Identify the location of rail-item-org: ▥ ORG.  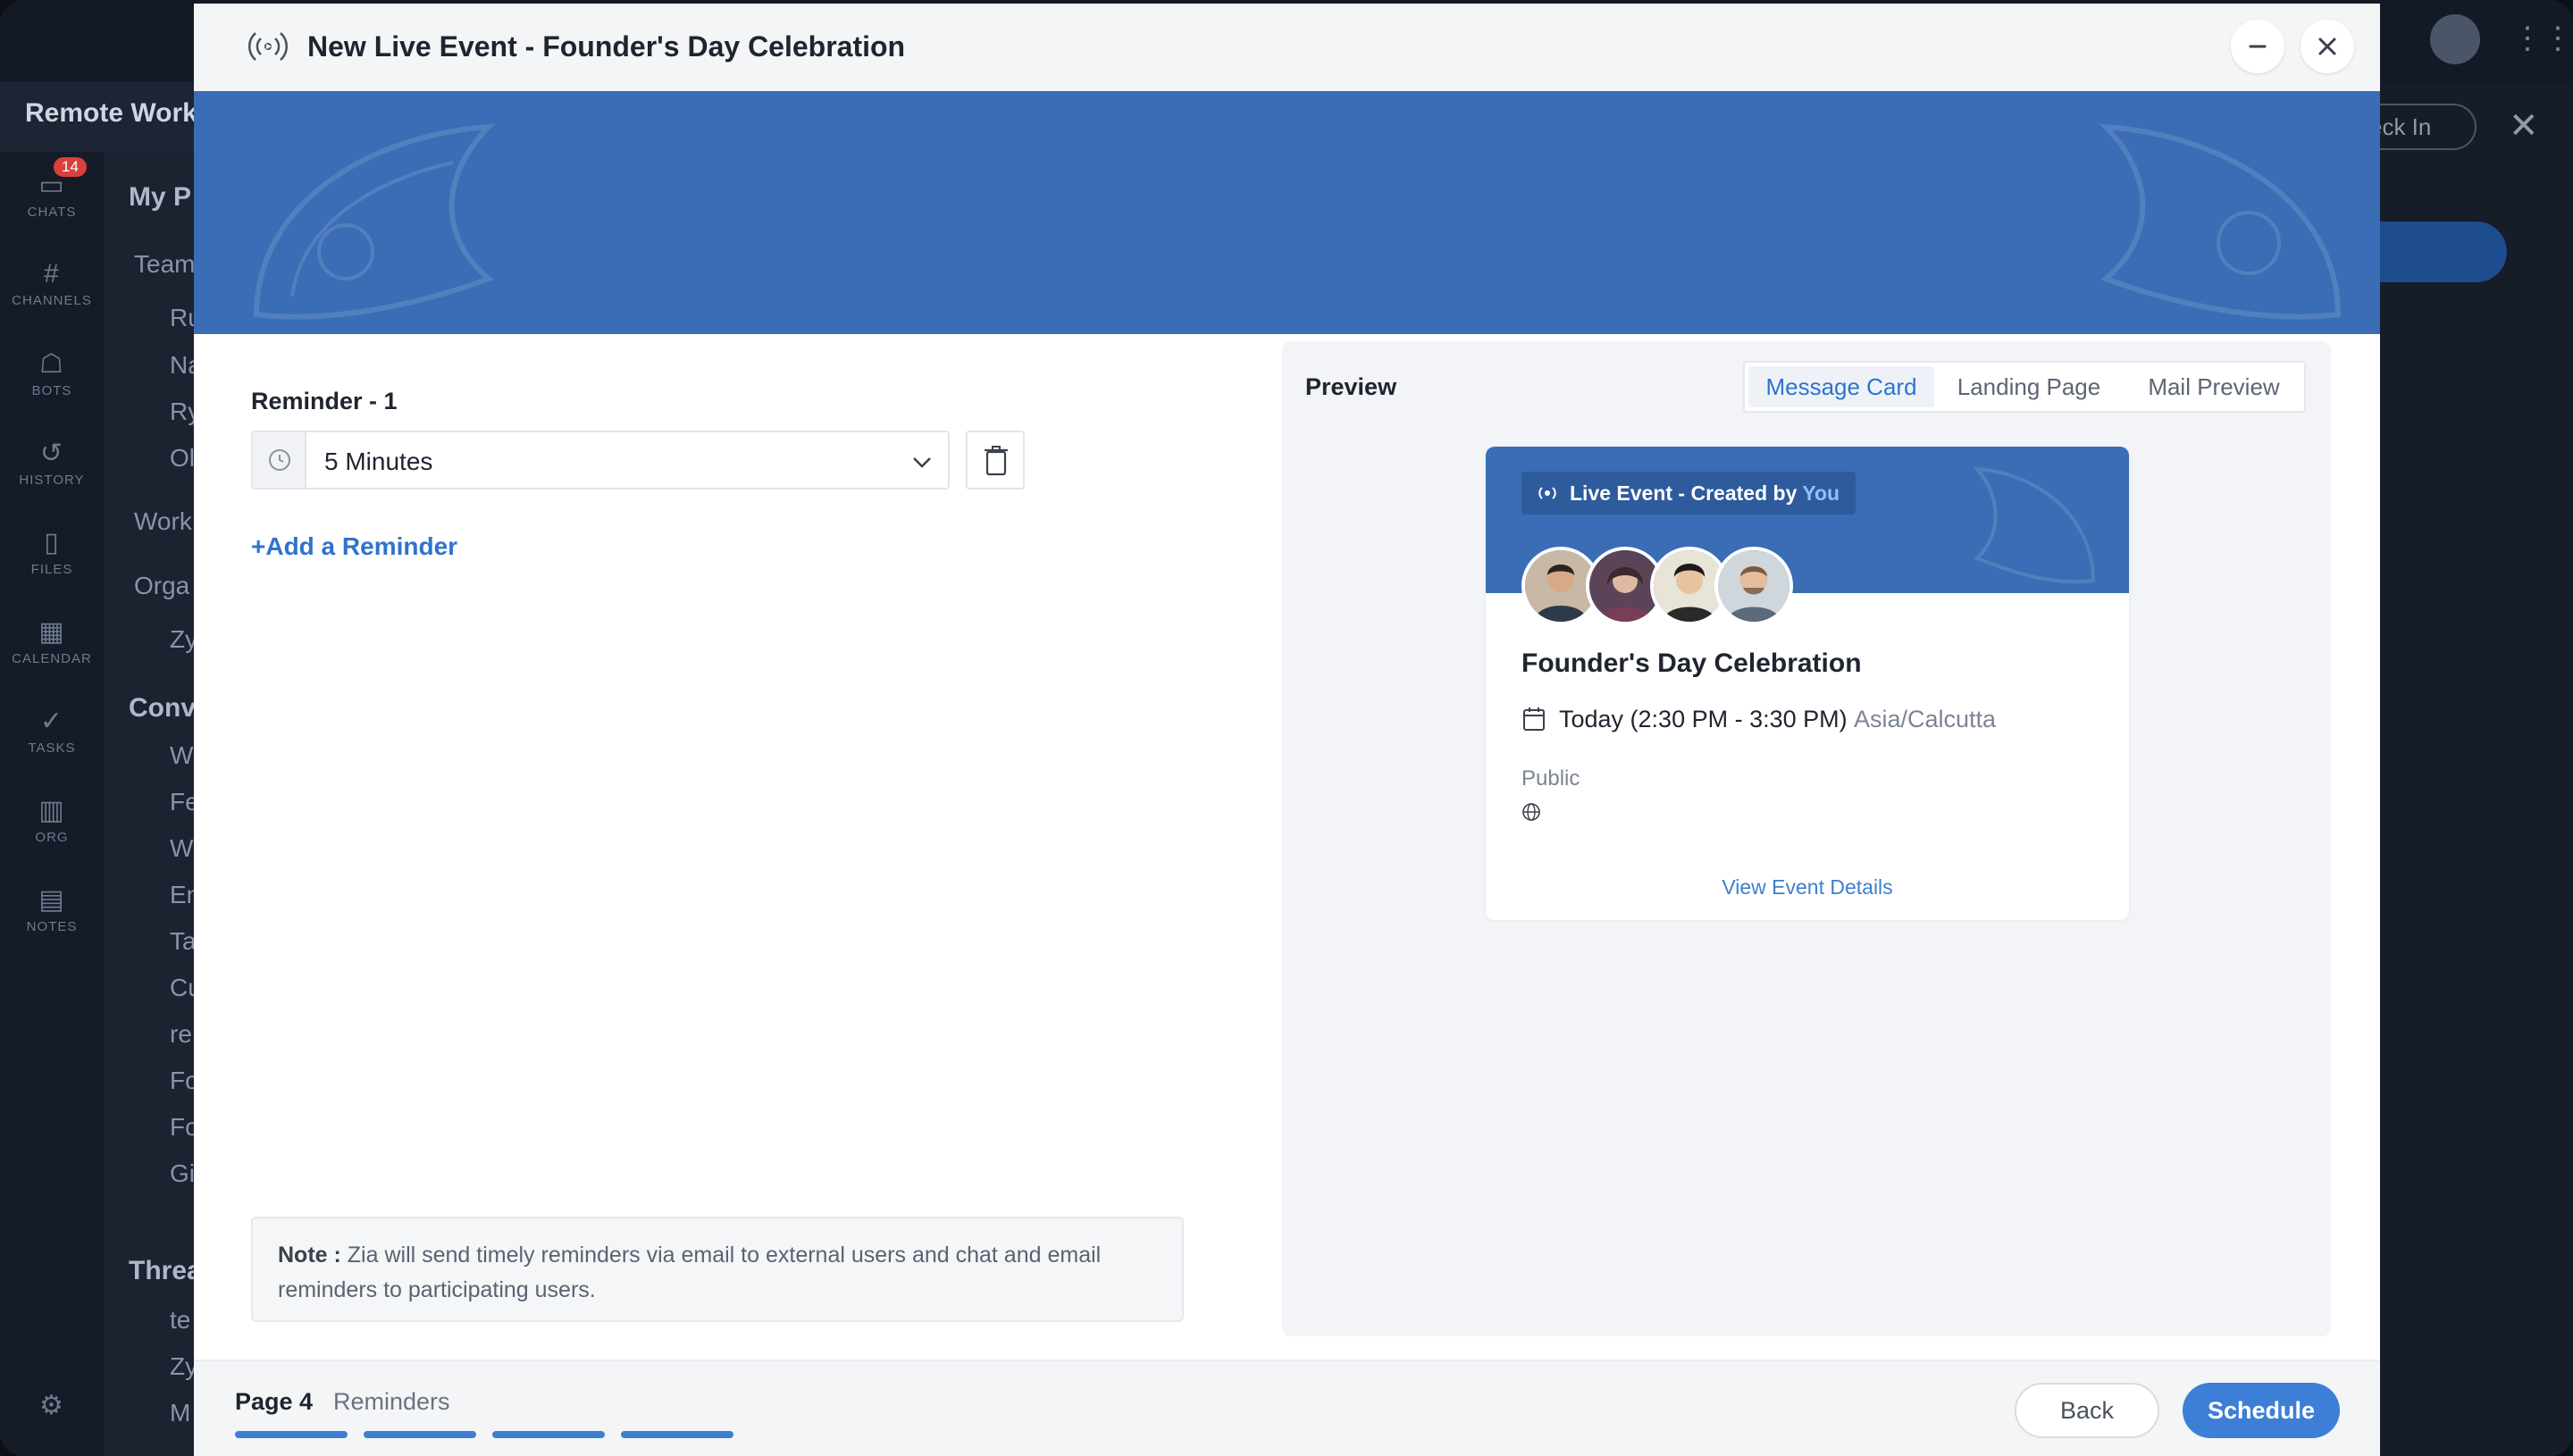
(52, 820).